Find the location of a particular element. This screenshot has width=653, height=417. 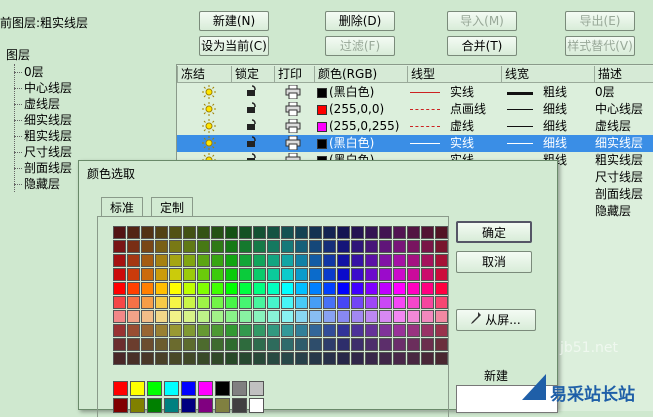

color-cell: (黑白色) is located at coordinates (345, 143).